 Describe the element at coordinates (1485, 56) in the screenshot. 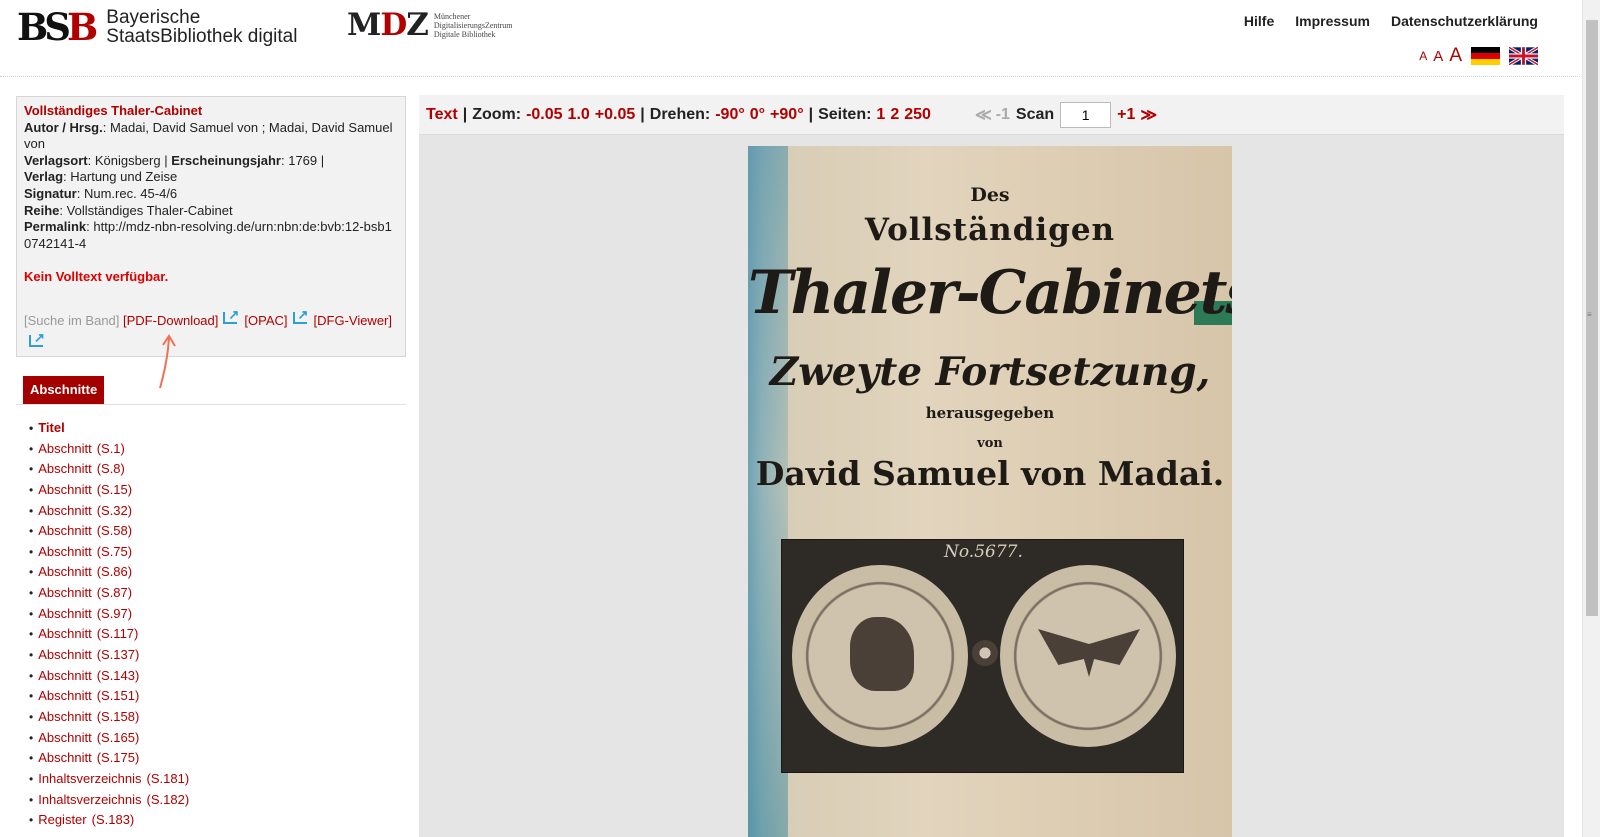

I see `german-flag-icon` at that location.